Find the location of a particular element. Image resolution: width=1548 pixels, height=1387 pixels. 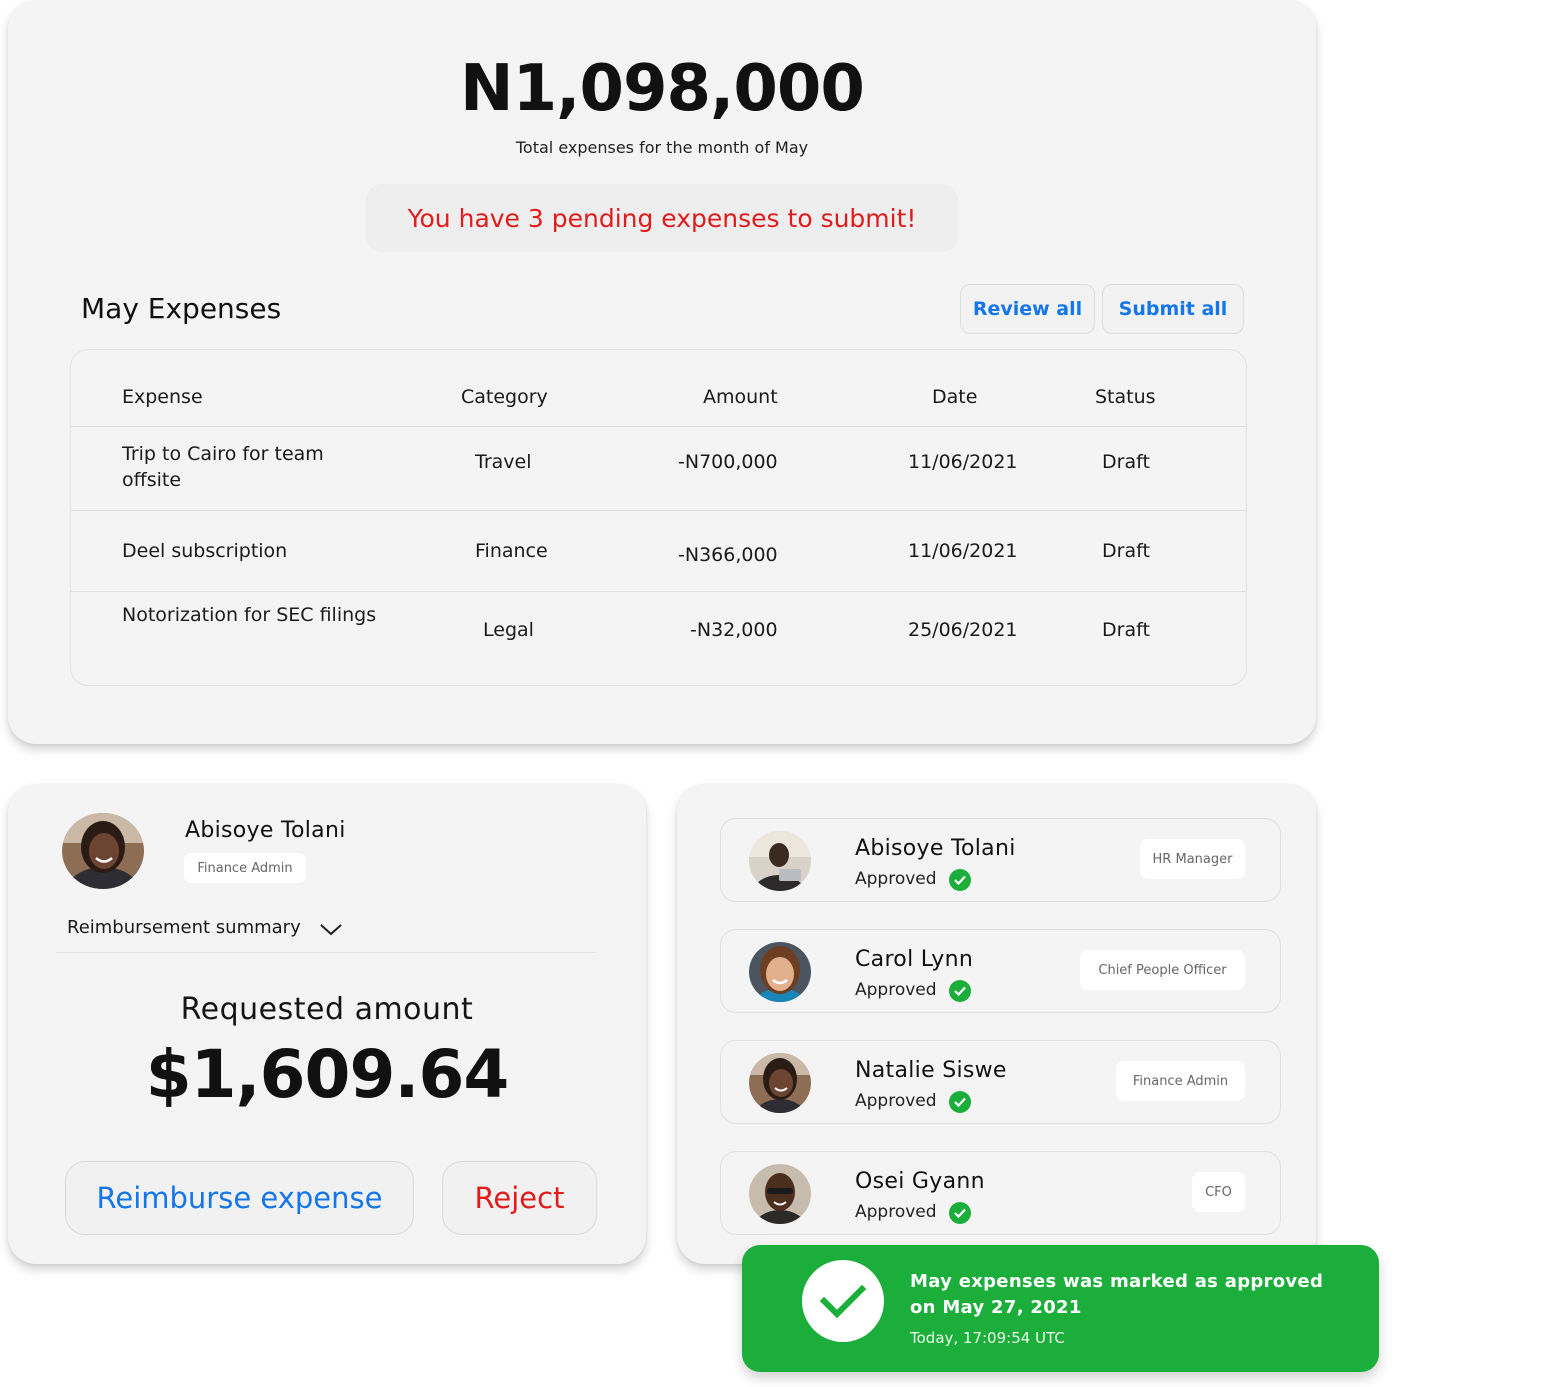

toast-icon-circle is located at coordinates (843, 1301).